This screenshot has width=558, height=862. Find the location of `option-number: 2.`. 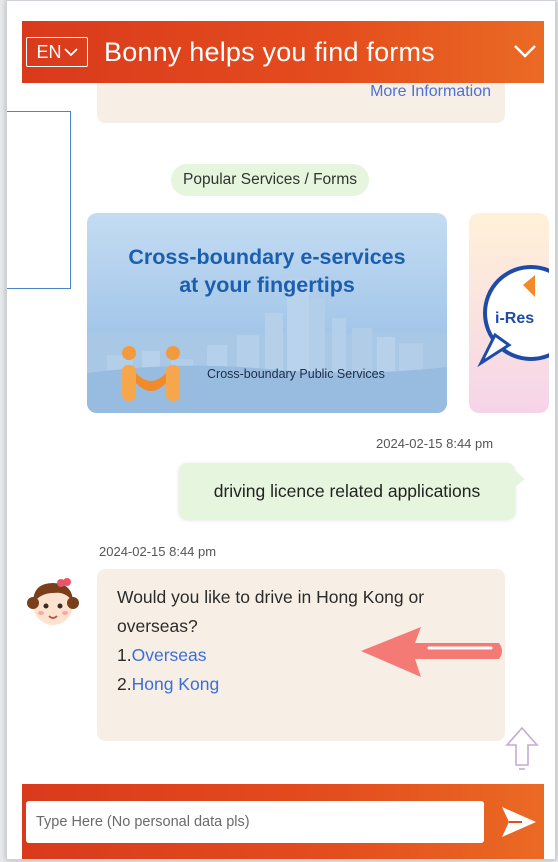

option-number: 2. is located at coordinates (124, 684).